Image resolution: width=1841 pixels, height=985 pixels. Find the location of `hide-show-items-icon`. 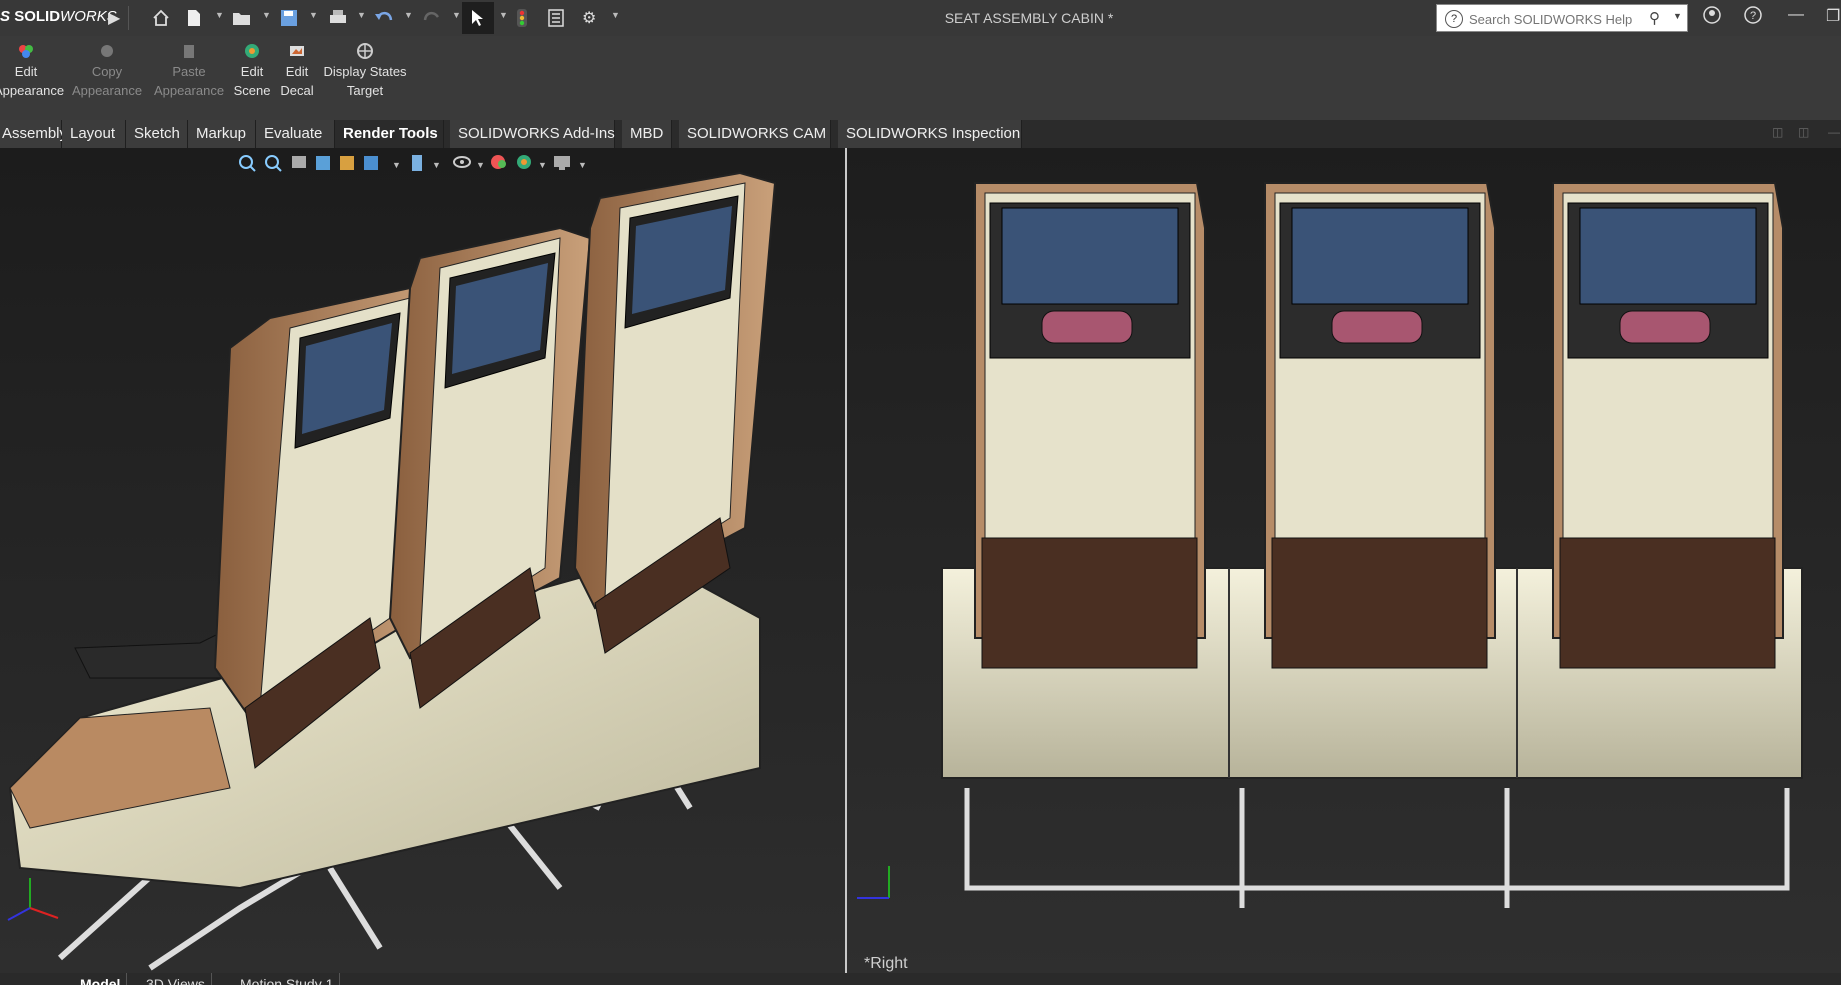

hide-show-items-icon is located at coordinates (462, 162).